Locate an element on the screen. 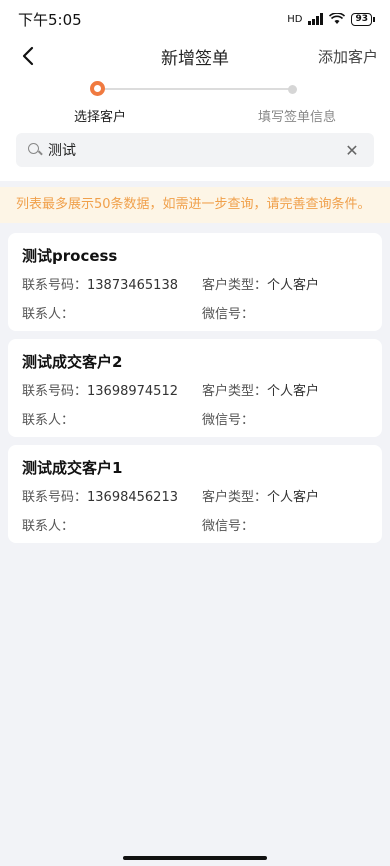 The height and width of the screenshot is (866, 390). card-row: 联系号码：13698456213 客户类型：个人客户 is located at coordinates (195, 495).